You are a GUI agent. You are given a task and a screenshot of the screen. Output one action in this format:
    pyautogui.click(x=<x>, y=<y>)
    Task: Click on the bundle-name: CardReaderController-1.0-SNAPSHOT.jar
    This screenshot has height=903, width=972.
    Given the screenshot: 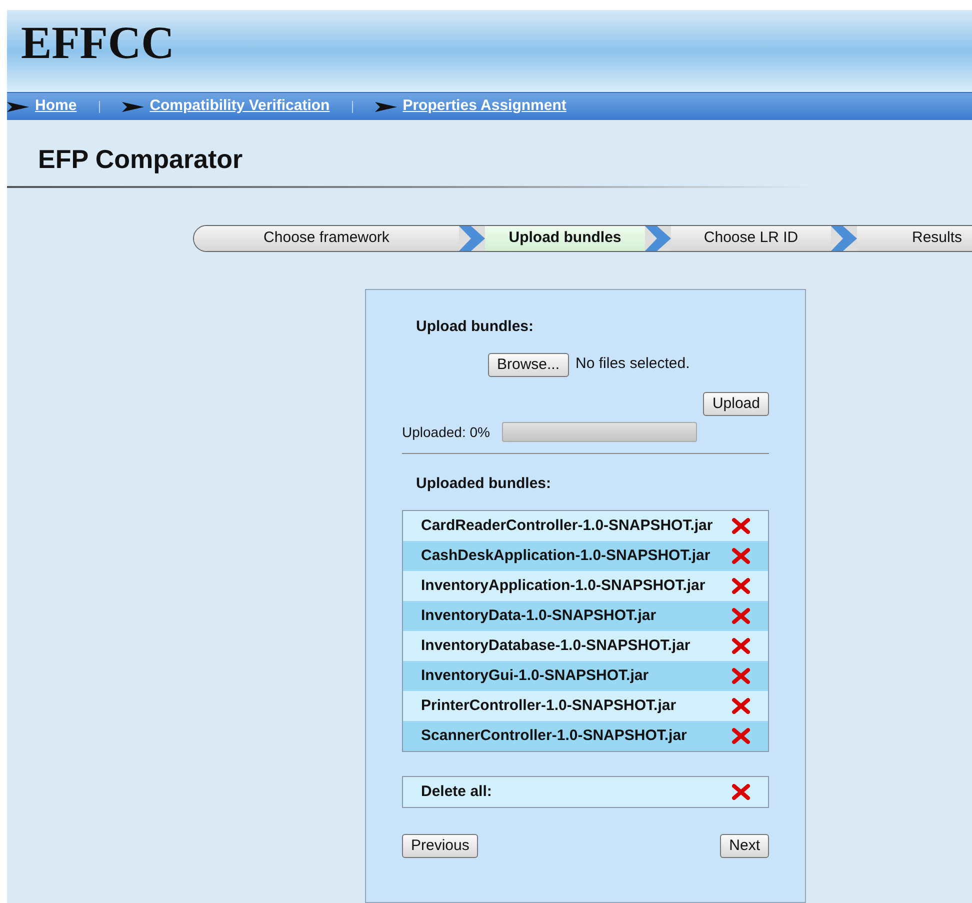 What is the action you would take?
    pyautogui.click(x=567, y=526)
    